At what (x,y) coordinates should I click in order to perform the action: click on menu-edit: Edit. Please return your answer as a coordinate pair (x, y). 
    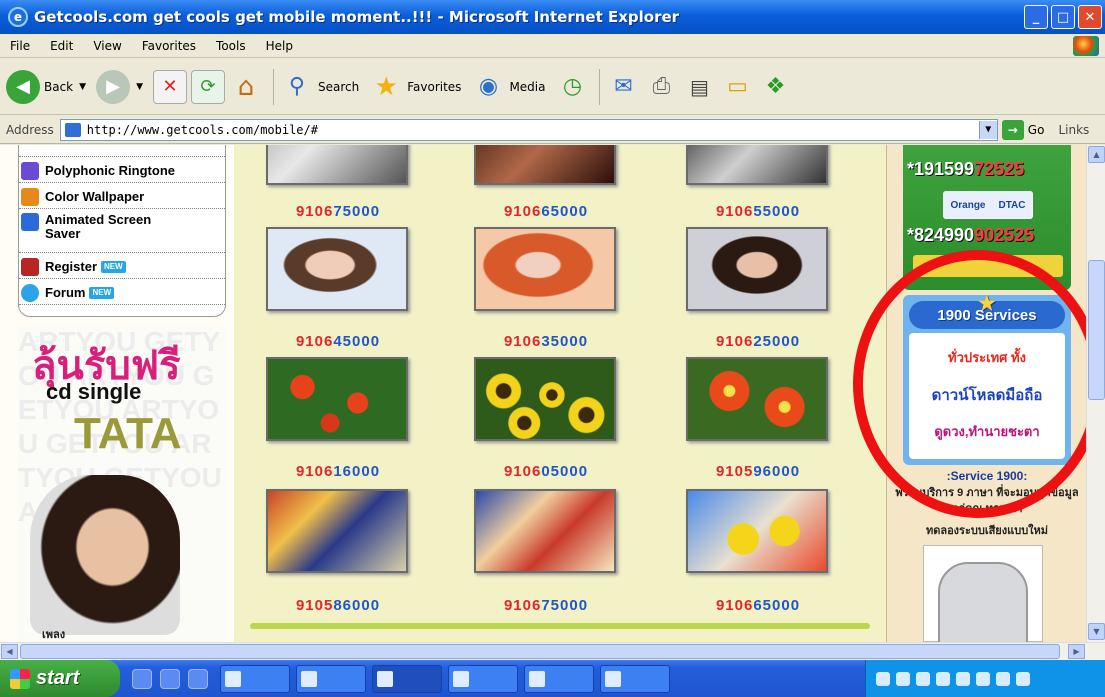
    Looking at the image, I should click on (61, 46).